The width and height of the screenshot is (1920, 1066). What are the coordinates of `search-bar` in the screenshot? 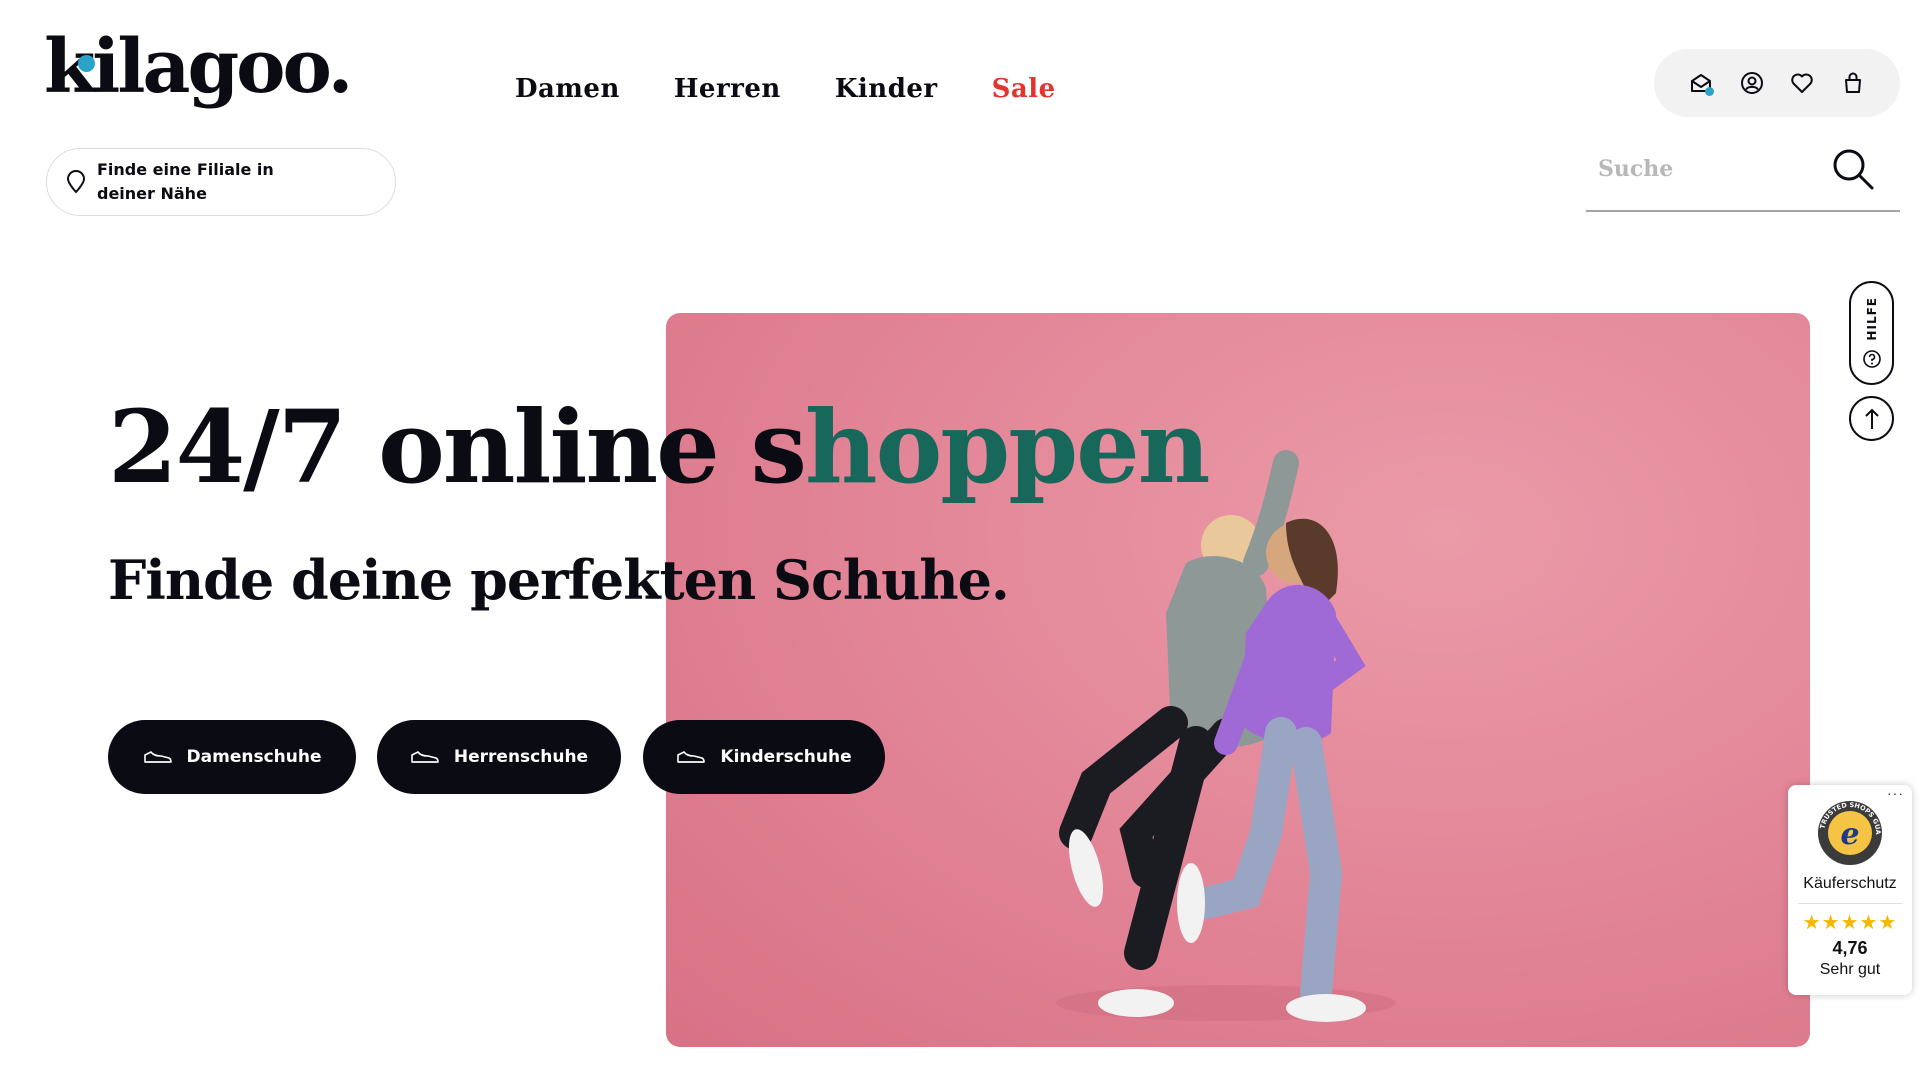 It's located at (1743, 174).